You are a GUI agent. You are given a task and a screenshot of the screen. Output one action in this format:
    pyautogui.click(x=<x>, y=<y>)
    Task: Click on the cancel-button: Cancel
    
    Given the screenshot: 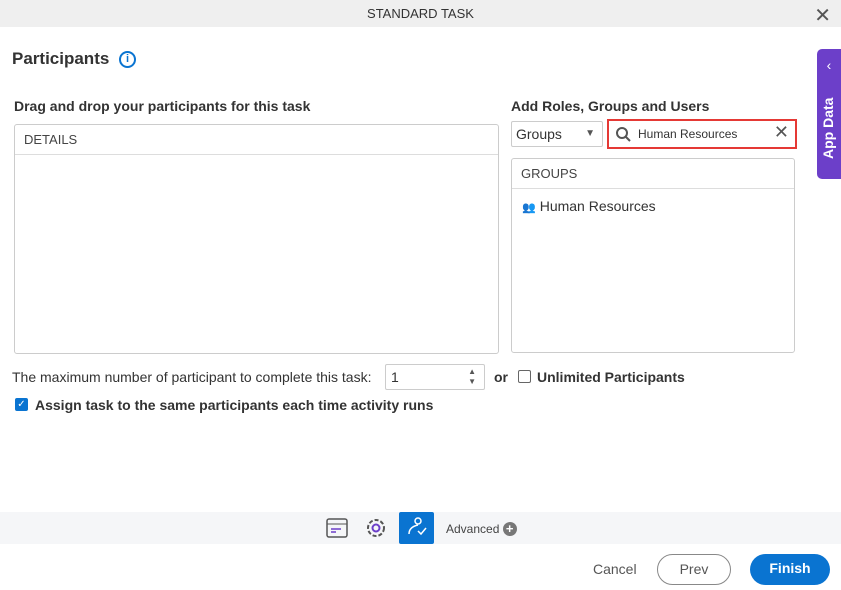 What is the action you would take?
    pyautogui.click(x=615, y=569)
    